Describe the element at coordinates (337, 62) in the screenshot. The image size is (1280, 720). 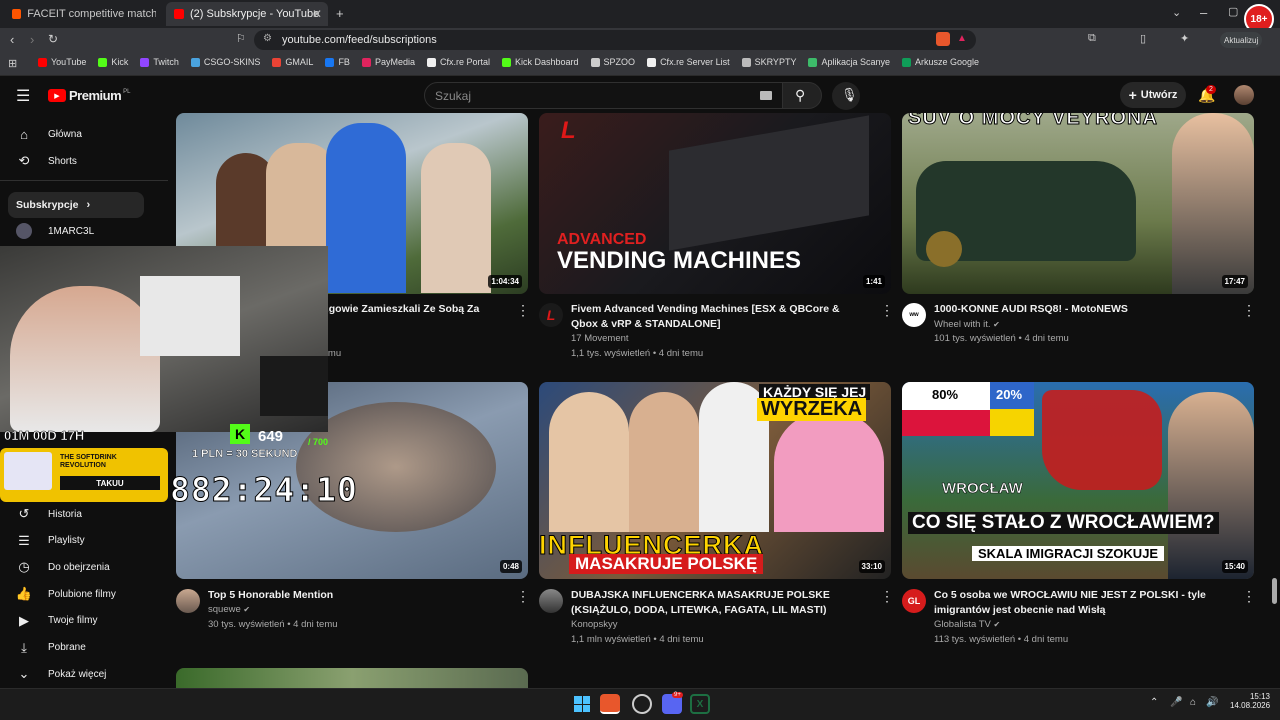
I see `bookmark-item: FB` at that location.